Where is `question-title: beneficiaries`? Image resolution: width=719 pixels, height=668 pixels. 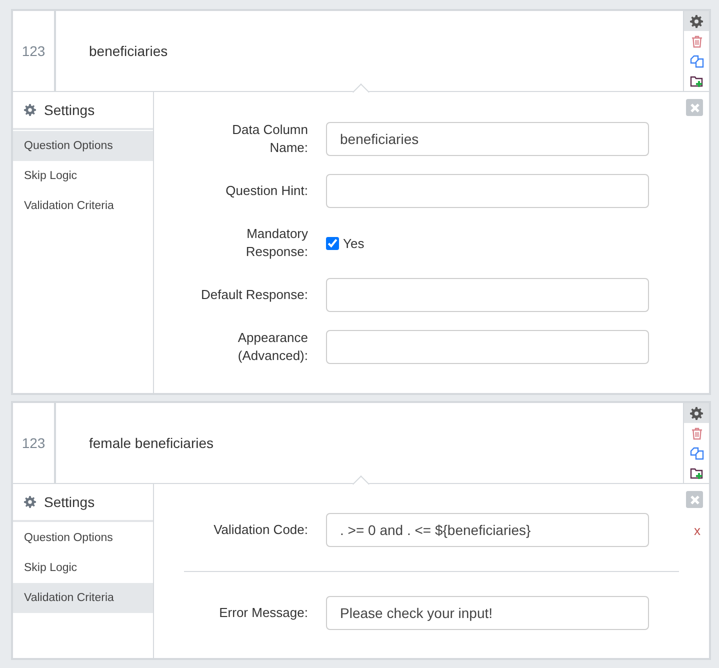 question-title: beneficiaries is located at coordinates (128, 51).